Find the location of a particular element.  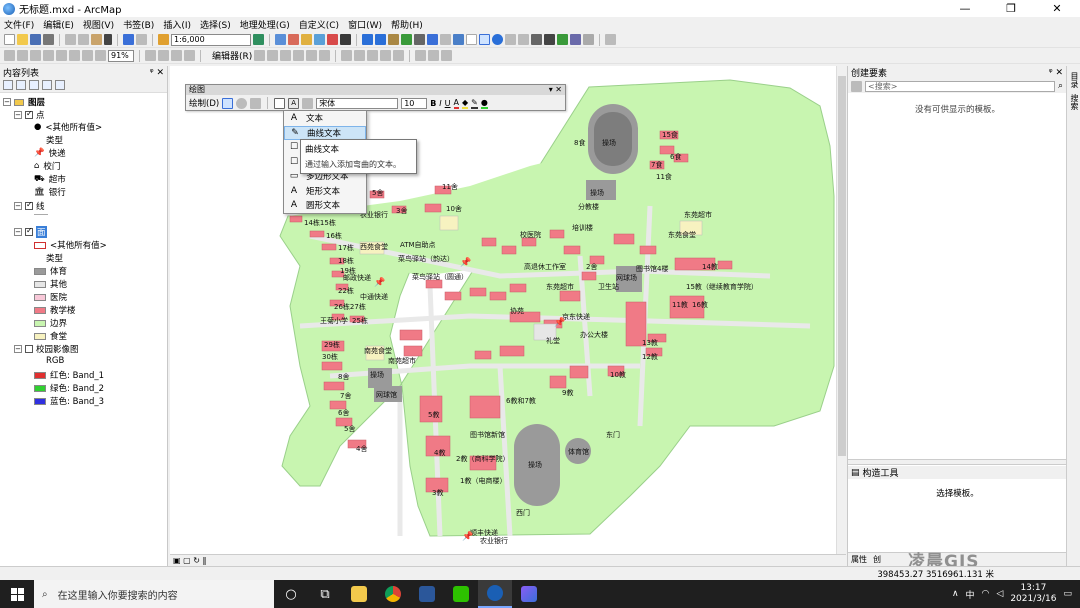

zoom-whole-page-icon is located at coordinates (256, 103).